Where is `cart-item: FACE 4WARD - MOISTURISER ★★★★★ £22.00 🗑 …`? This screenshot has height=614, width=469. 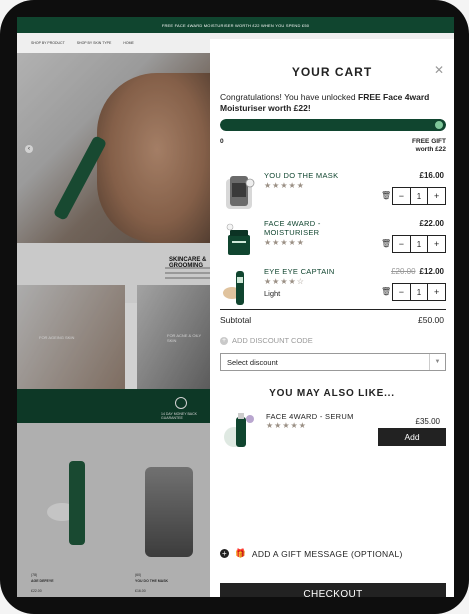 cart-item: FACE 4WARD - MOISTURISER ★★★★★ £22.00 🗑 … is located at coordinates (332, 242).